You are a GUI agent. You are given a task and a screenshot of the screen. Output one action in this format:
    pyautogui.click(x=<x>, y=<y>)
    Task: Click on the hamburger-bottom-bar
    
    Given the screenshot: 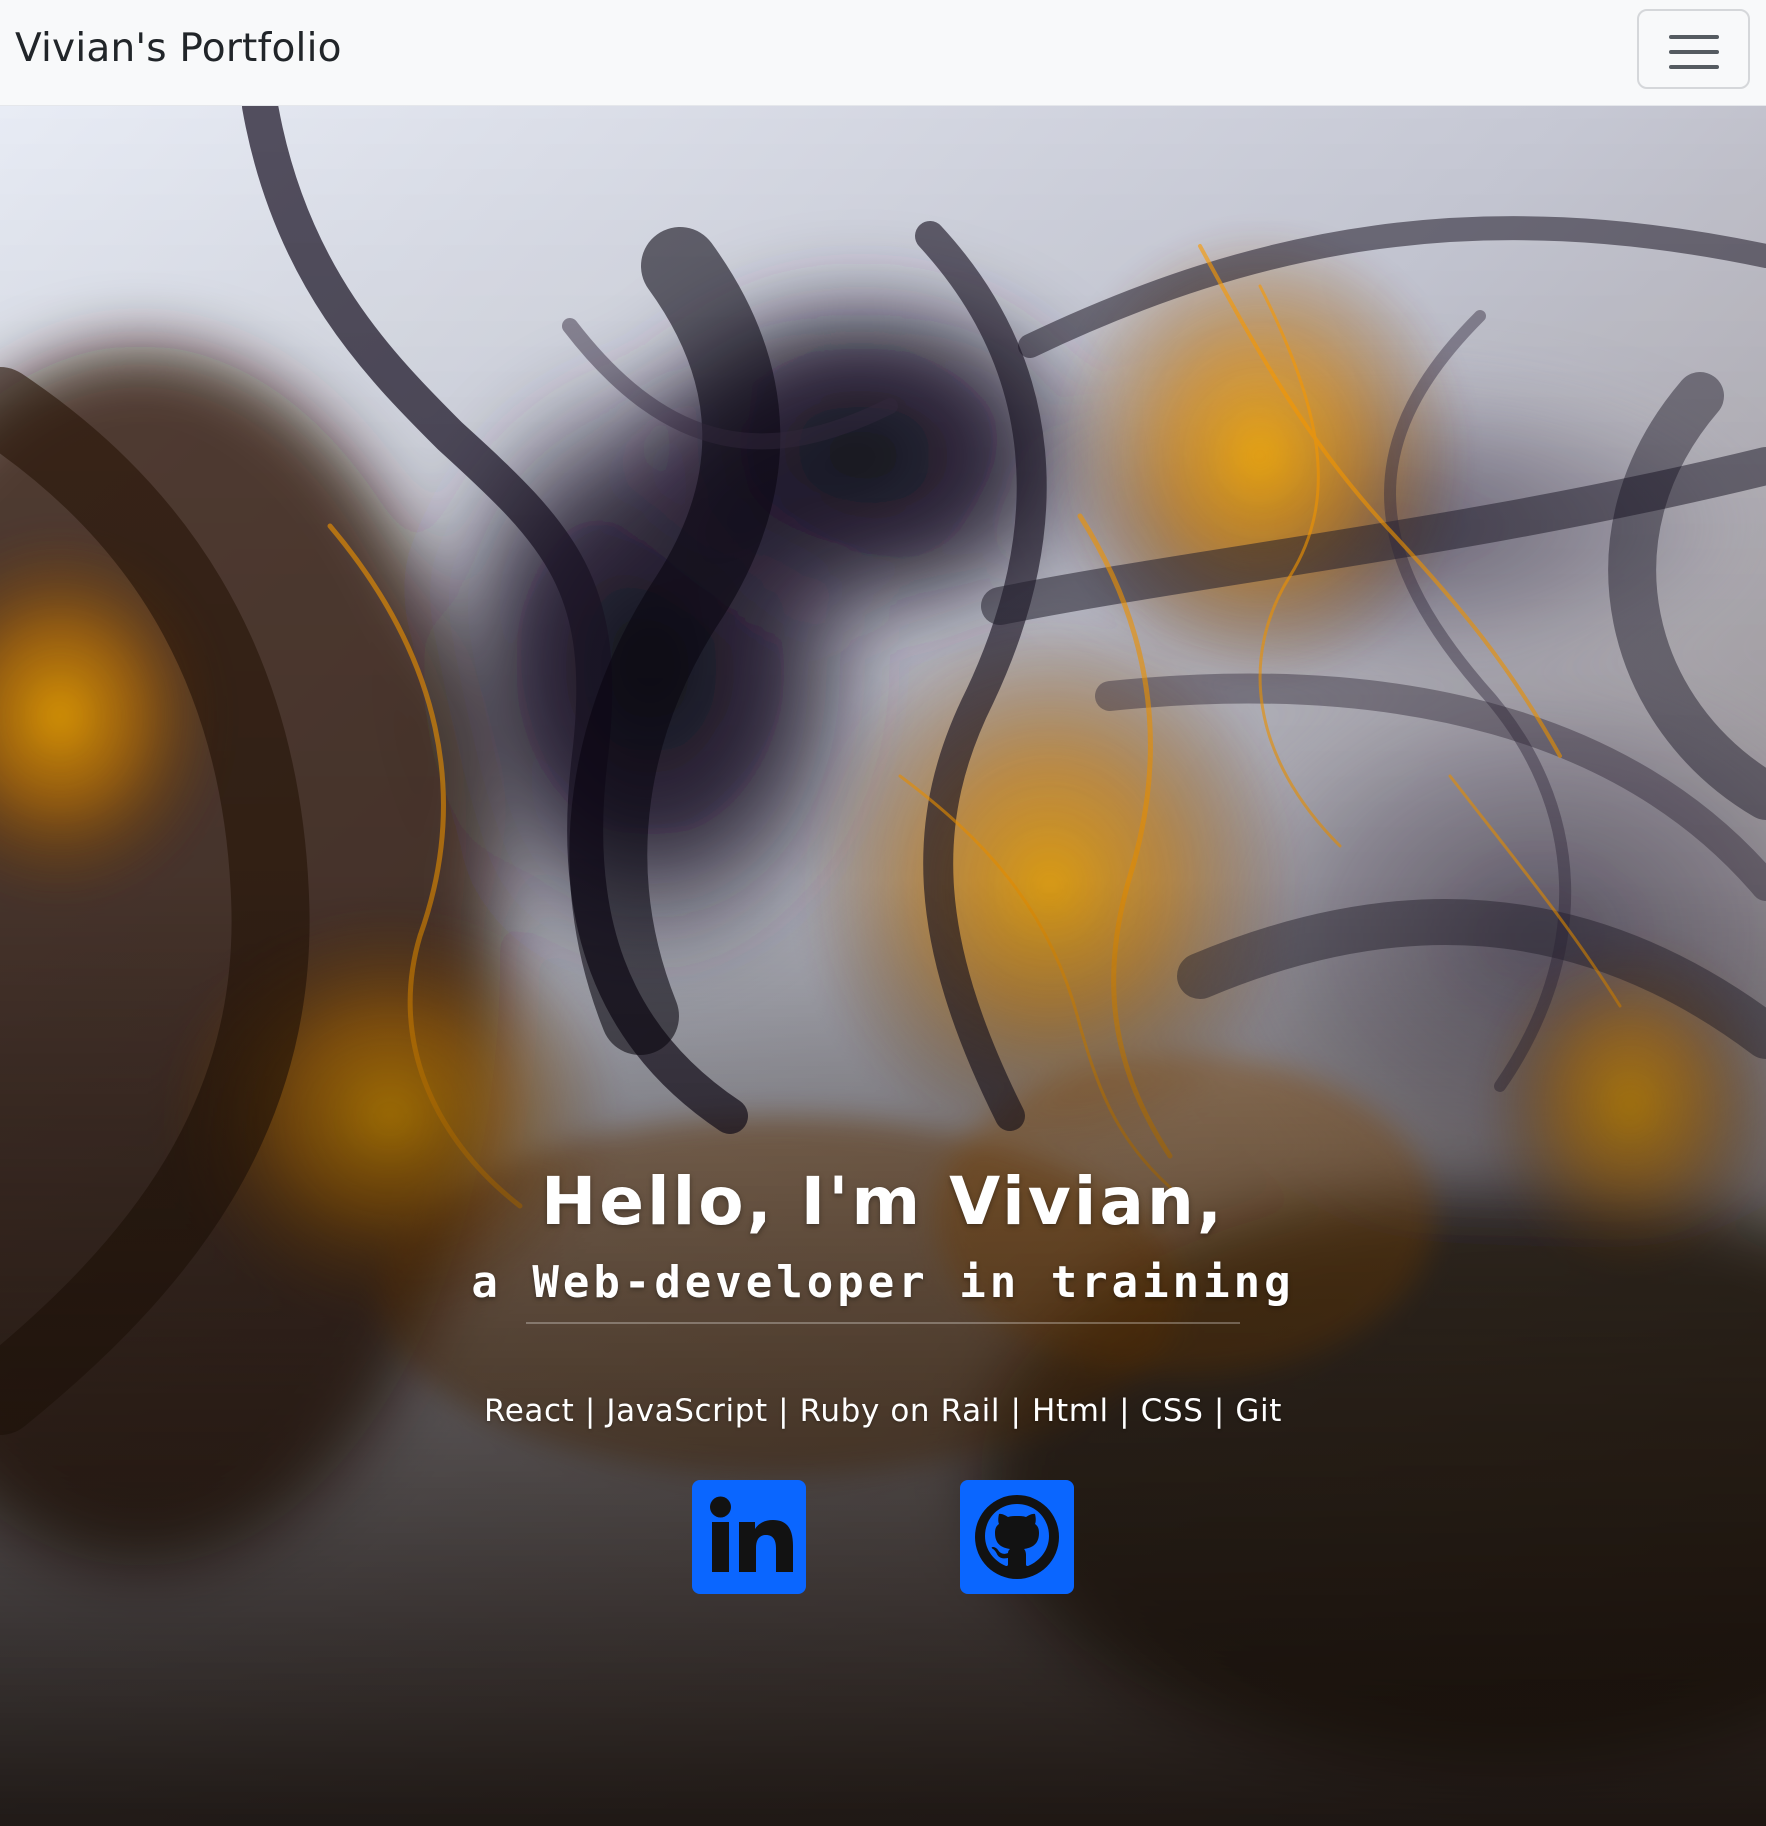 What is the action you would take?
    pyautogui.click(x=1694, y=67)
    